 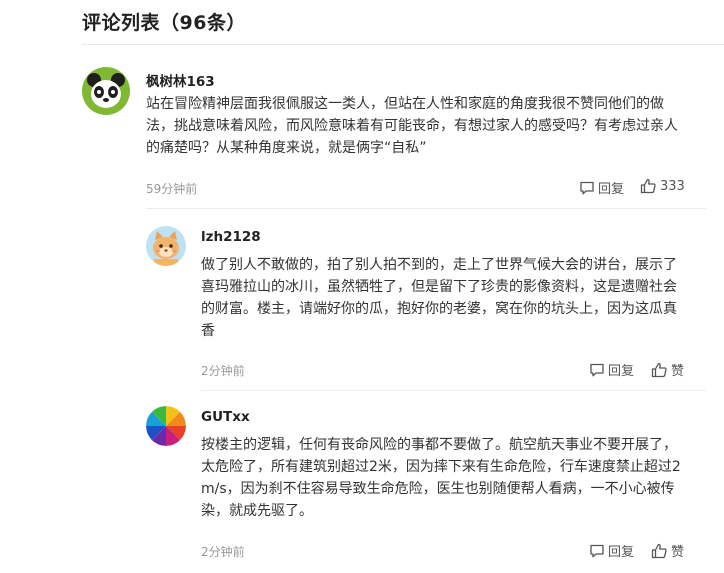 I want to click on comment-line: 按楼主的逻辑，任何有丧命风险的事都不要做了。航空航天事业不要开展了，, so click(x=439, y=445).